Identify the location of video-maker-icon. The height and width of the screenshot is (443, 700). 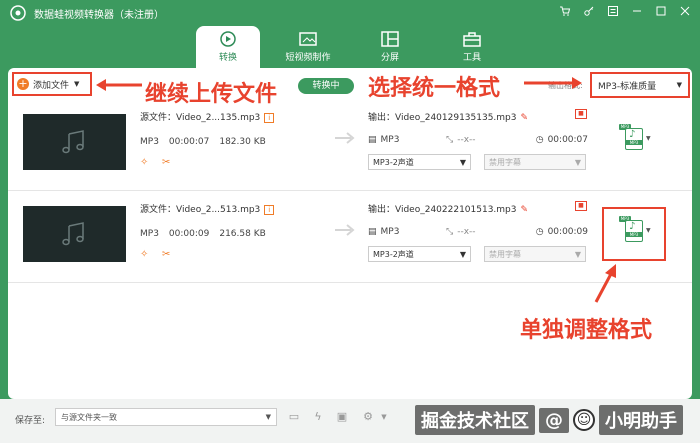
(308, 39).